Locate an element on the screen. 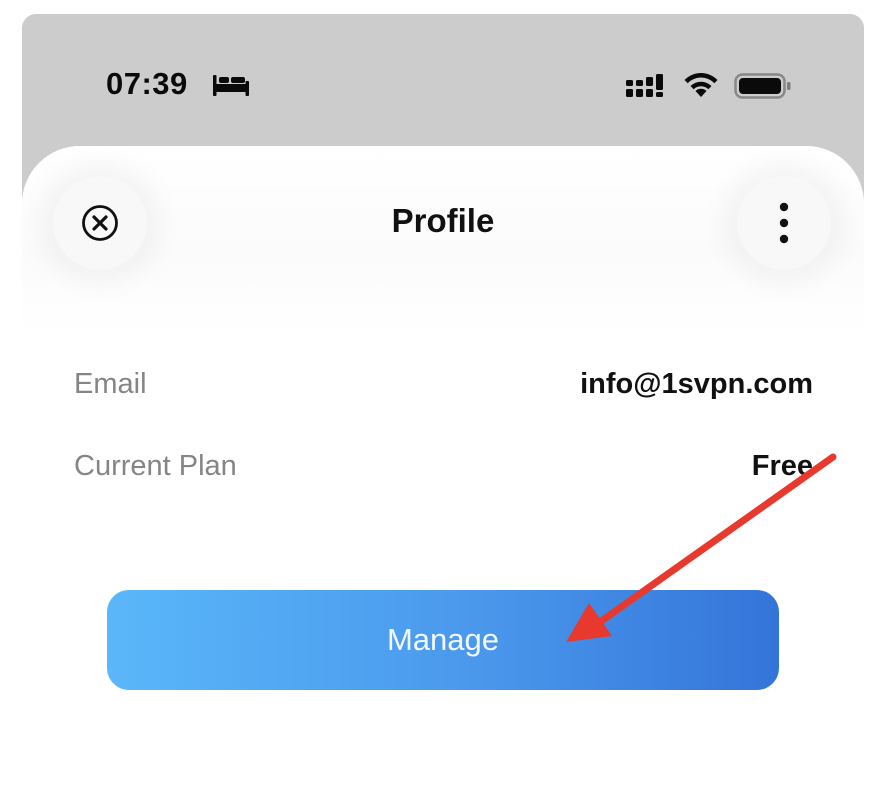 The width and height of the screenshot is (891, 790). email-label: Email is located at coordinates (110, 384).